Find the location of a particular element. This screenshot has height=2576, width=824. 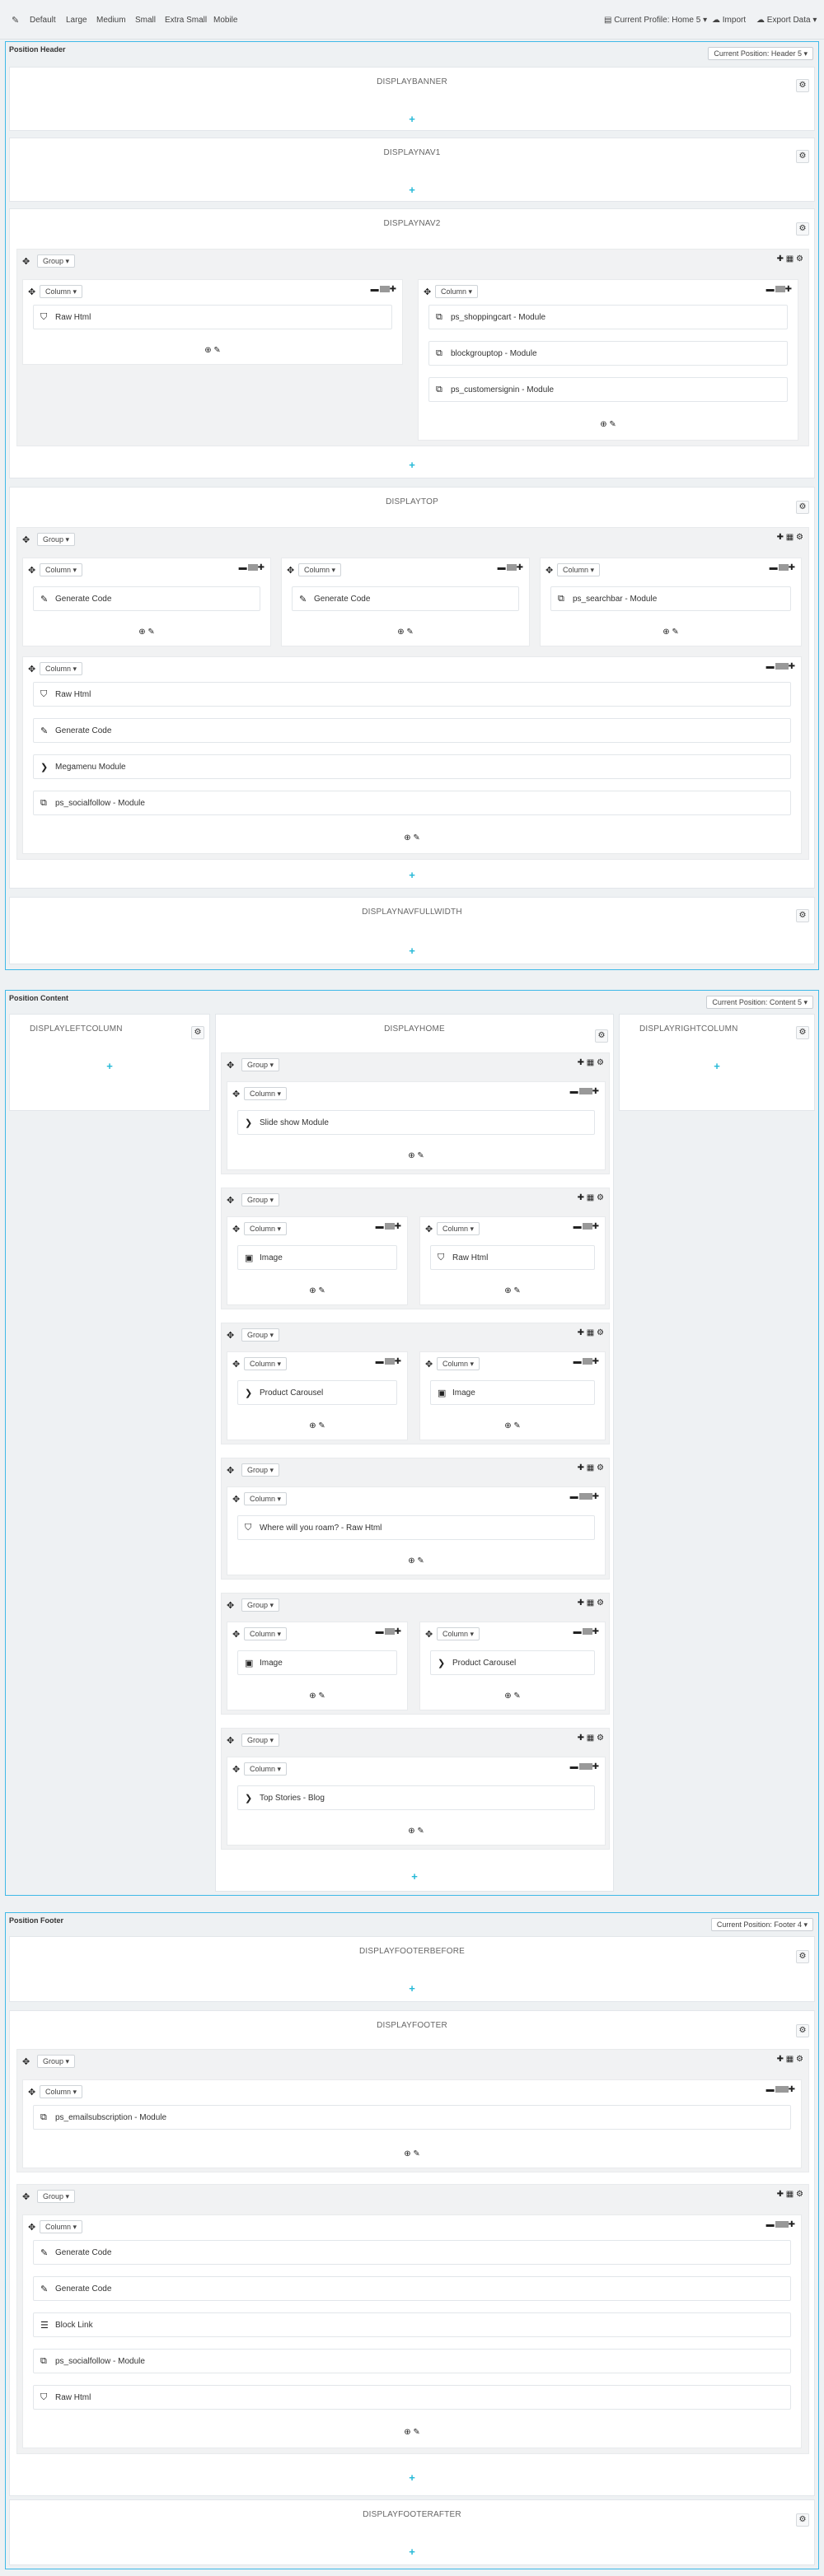

module-slideshow: ❯ Slide show Module is located at coordinates (416, 1122).